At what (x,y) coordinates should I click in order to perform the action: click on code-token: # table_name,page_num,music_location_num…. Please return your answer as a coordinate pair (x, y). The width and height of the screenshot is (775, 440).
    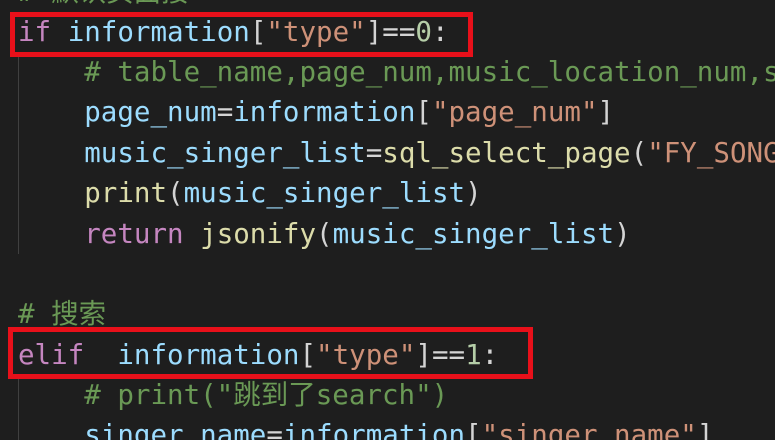
    Looking at the image, I should click on (396, 72).